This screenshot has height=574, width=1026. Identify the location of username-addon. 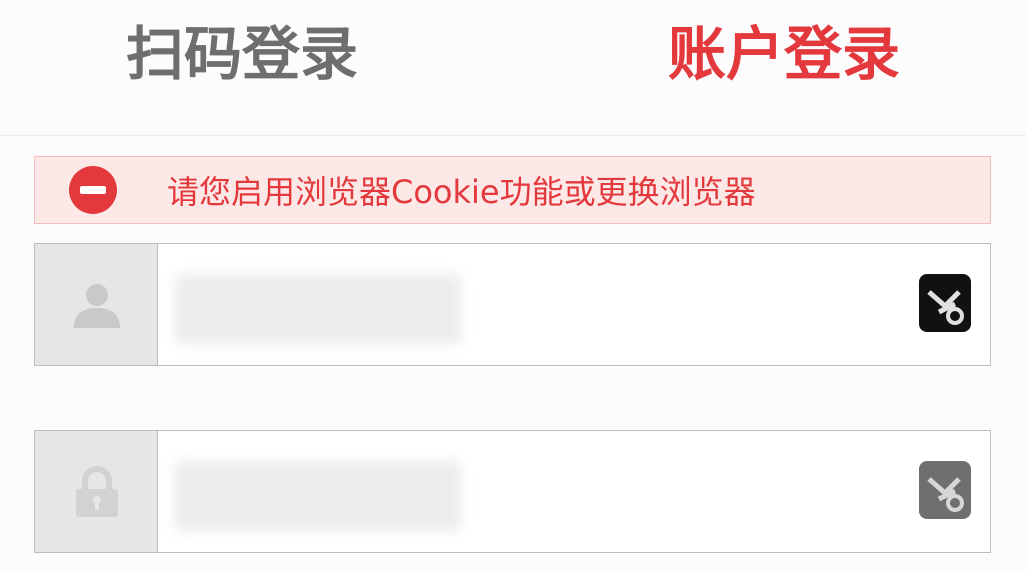
(96, 304).